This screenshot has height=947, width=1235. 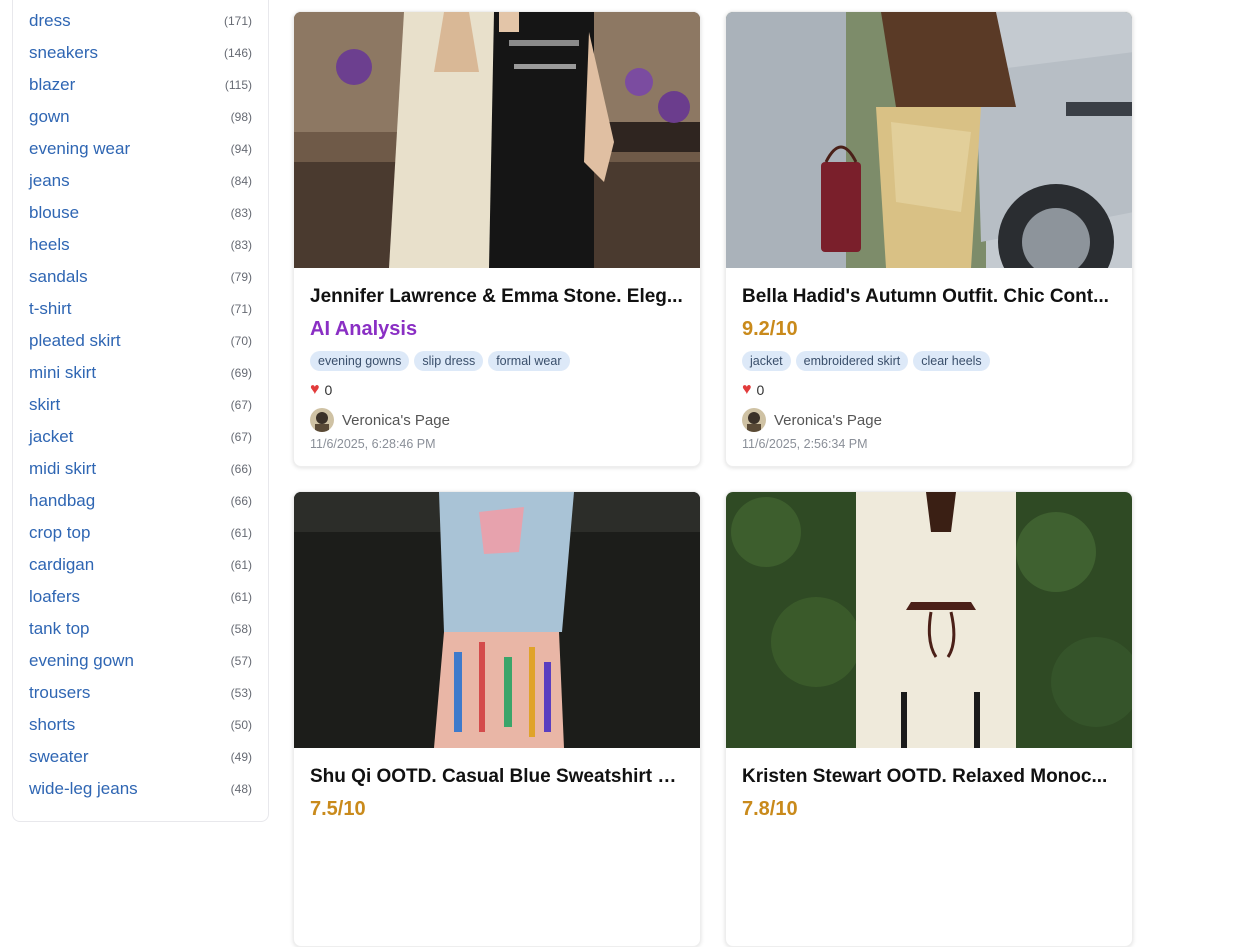 I want to click on tag-name: pleated skirt, so click(x=75, y=340).